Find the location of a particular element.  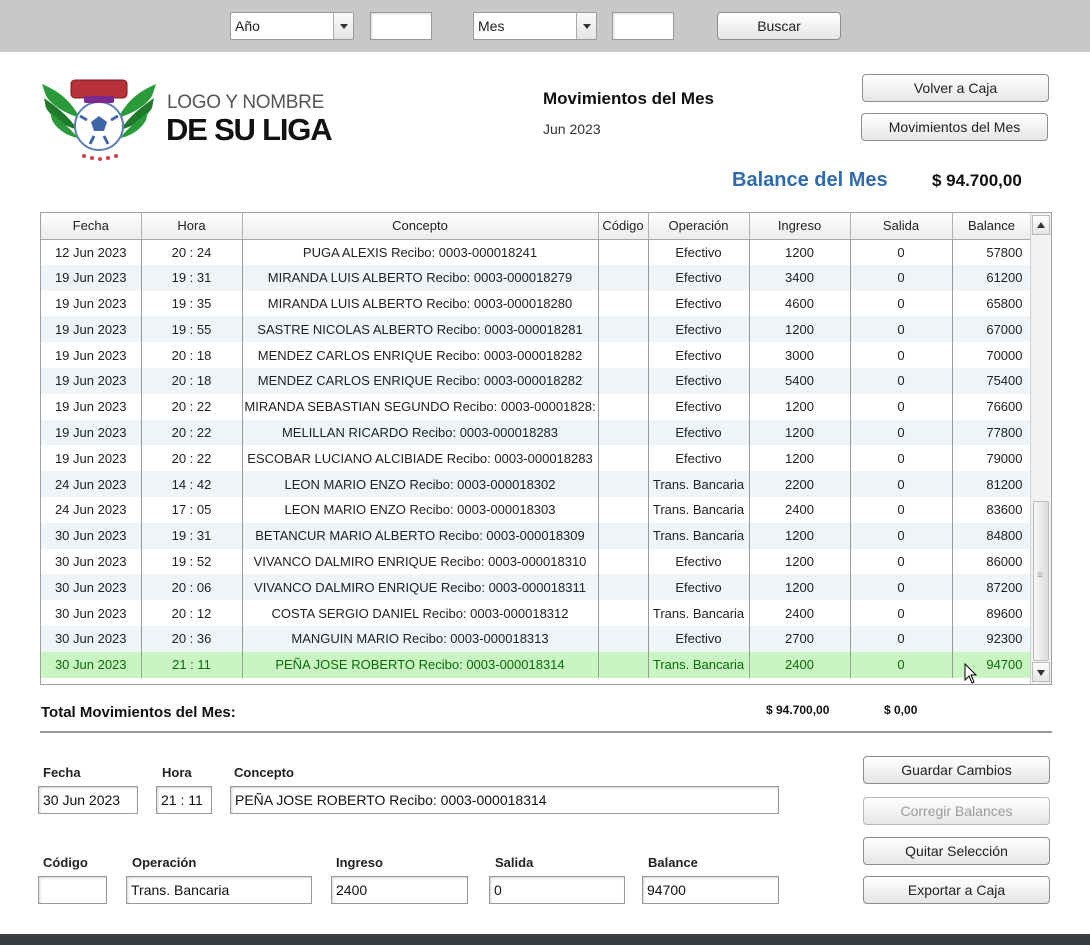

operacion-field: Trans. Bancaria is located at coordinates (219, 890).